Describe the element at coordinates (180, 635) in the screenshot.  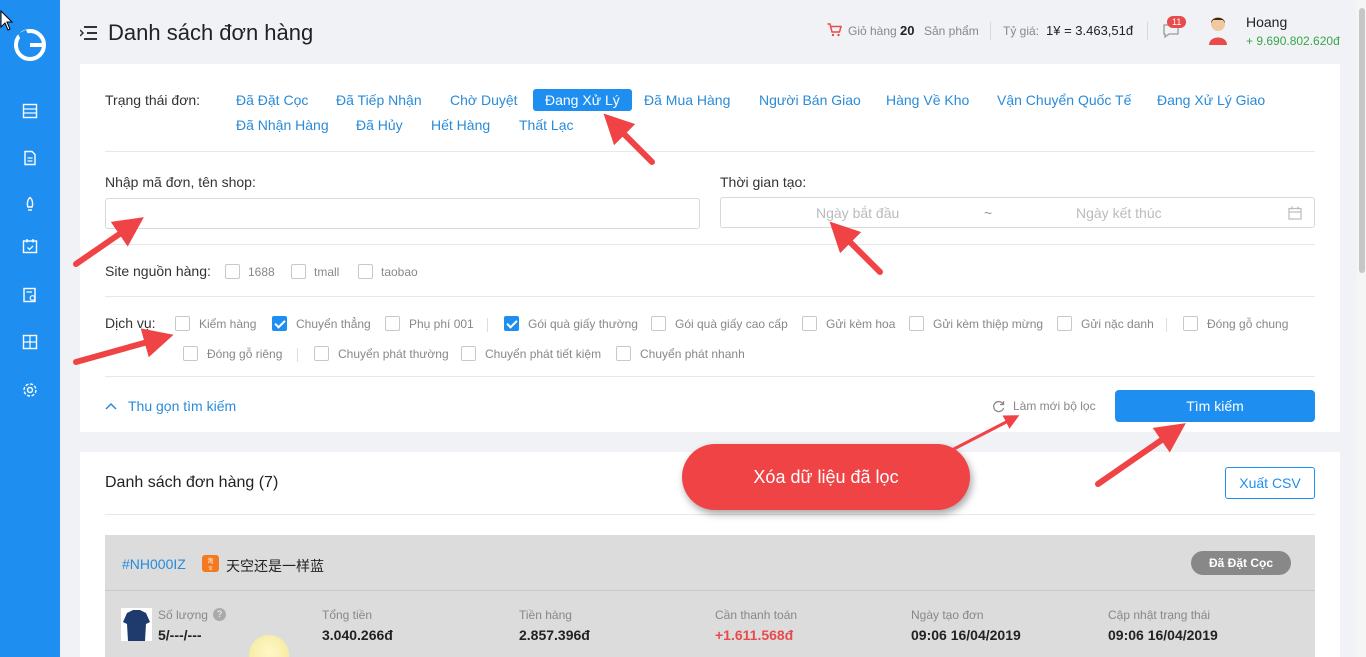
I see `quantity-value: 5/---/---` at that location.